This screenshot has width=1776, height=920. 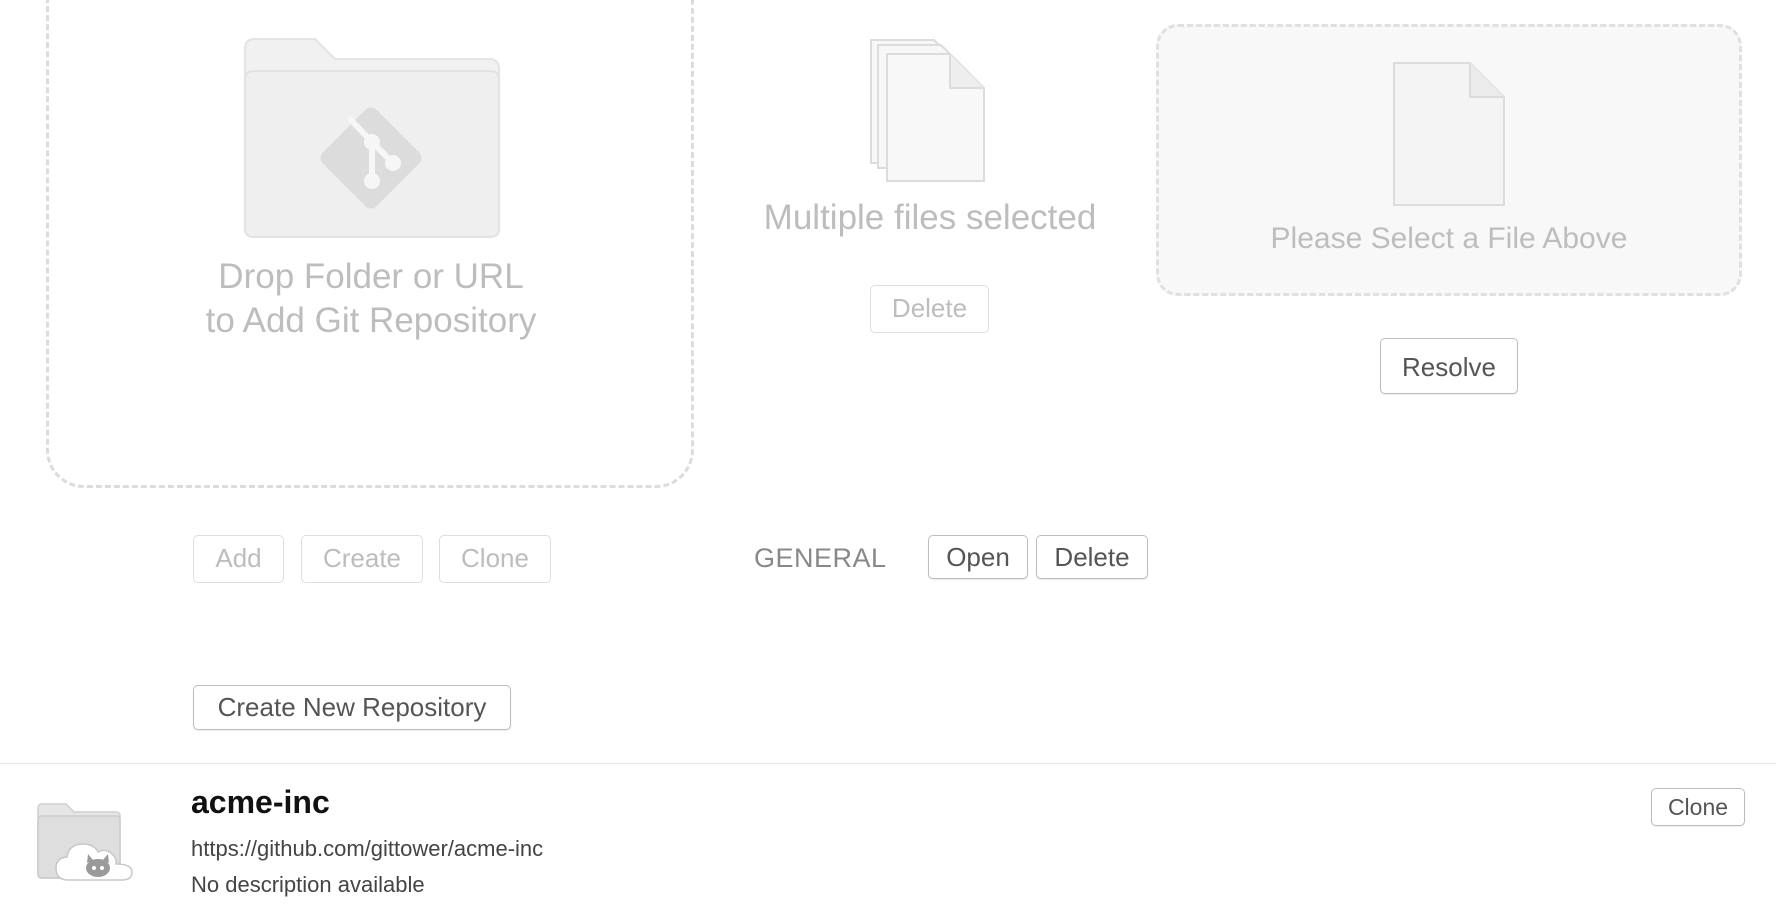 What do you see at coordinates (1449, 238) in the screenshot?
I see `file-well-placeholder: Please Select a File Above` at bounding box center [1449, 238].